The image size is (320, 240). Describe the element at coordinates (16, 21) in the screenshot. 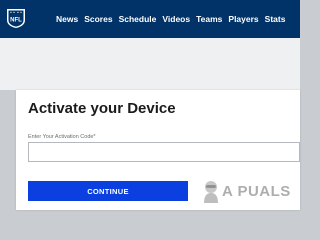

I see `svg-text: NFL` at that location.